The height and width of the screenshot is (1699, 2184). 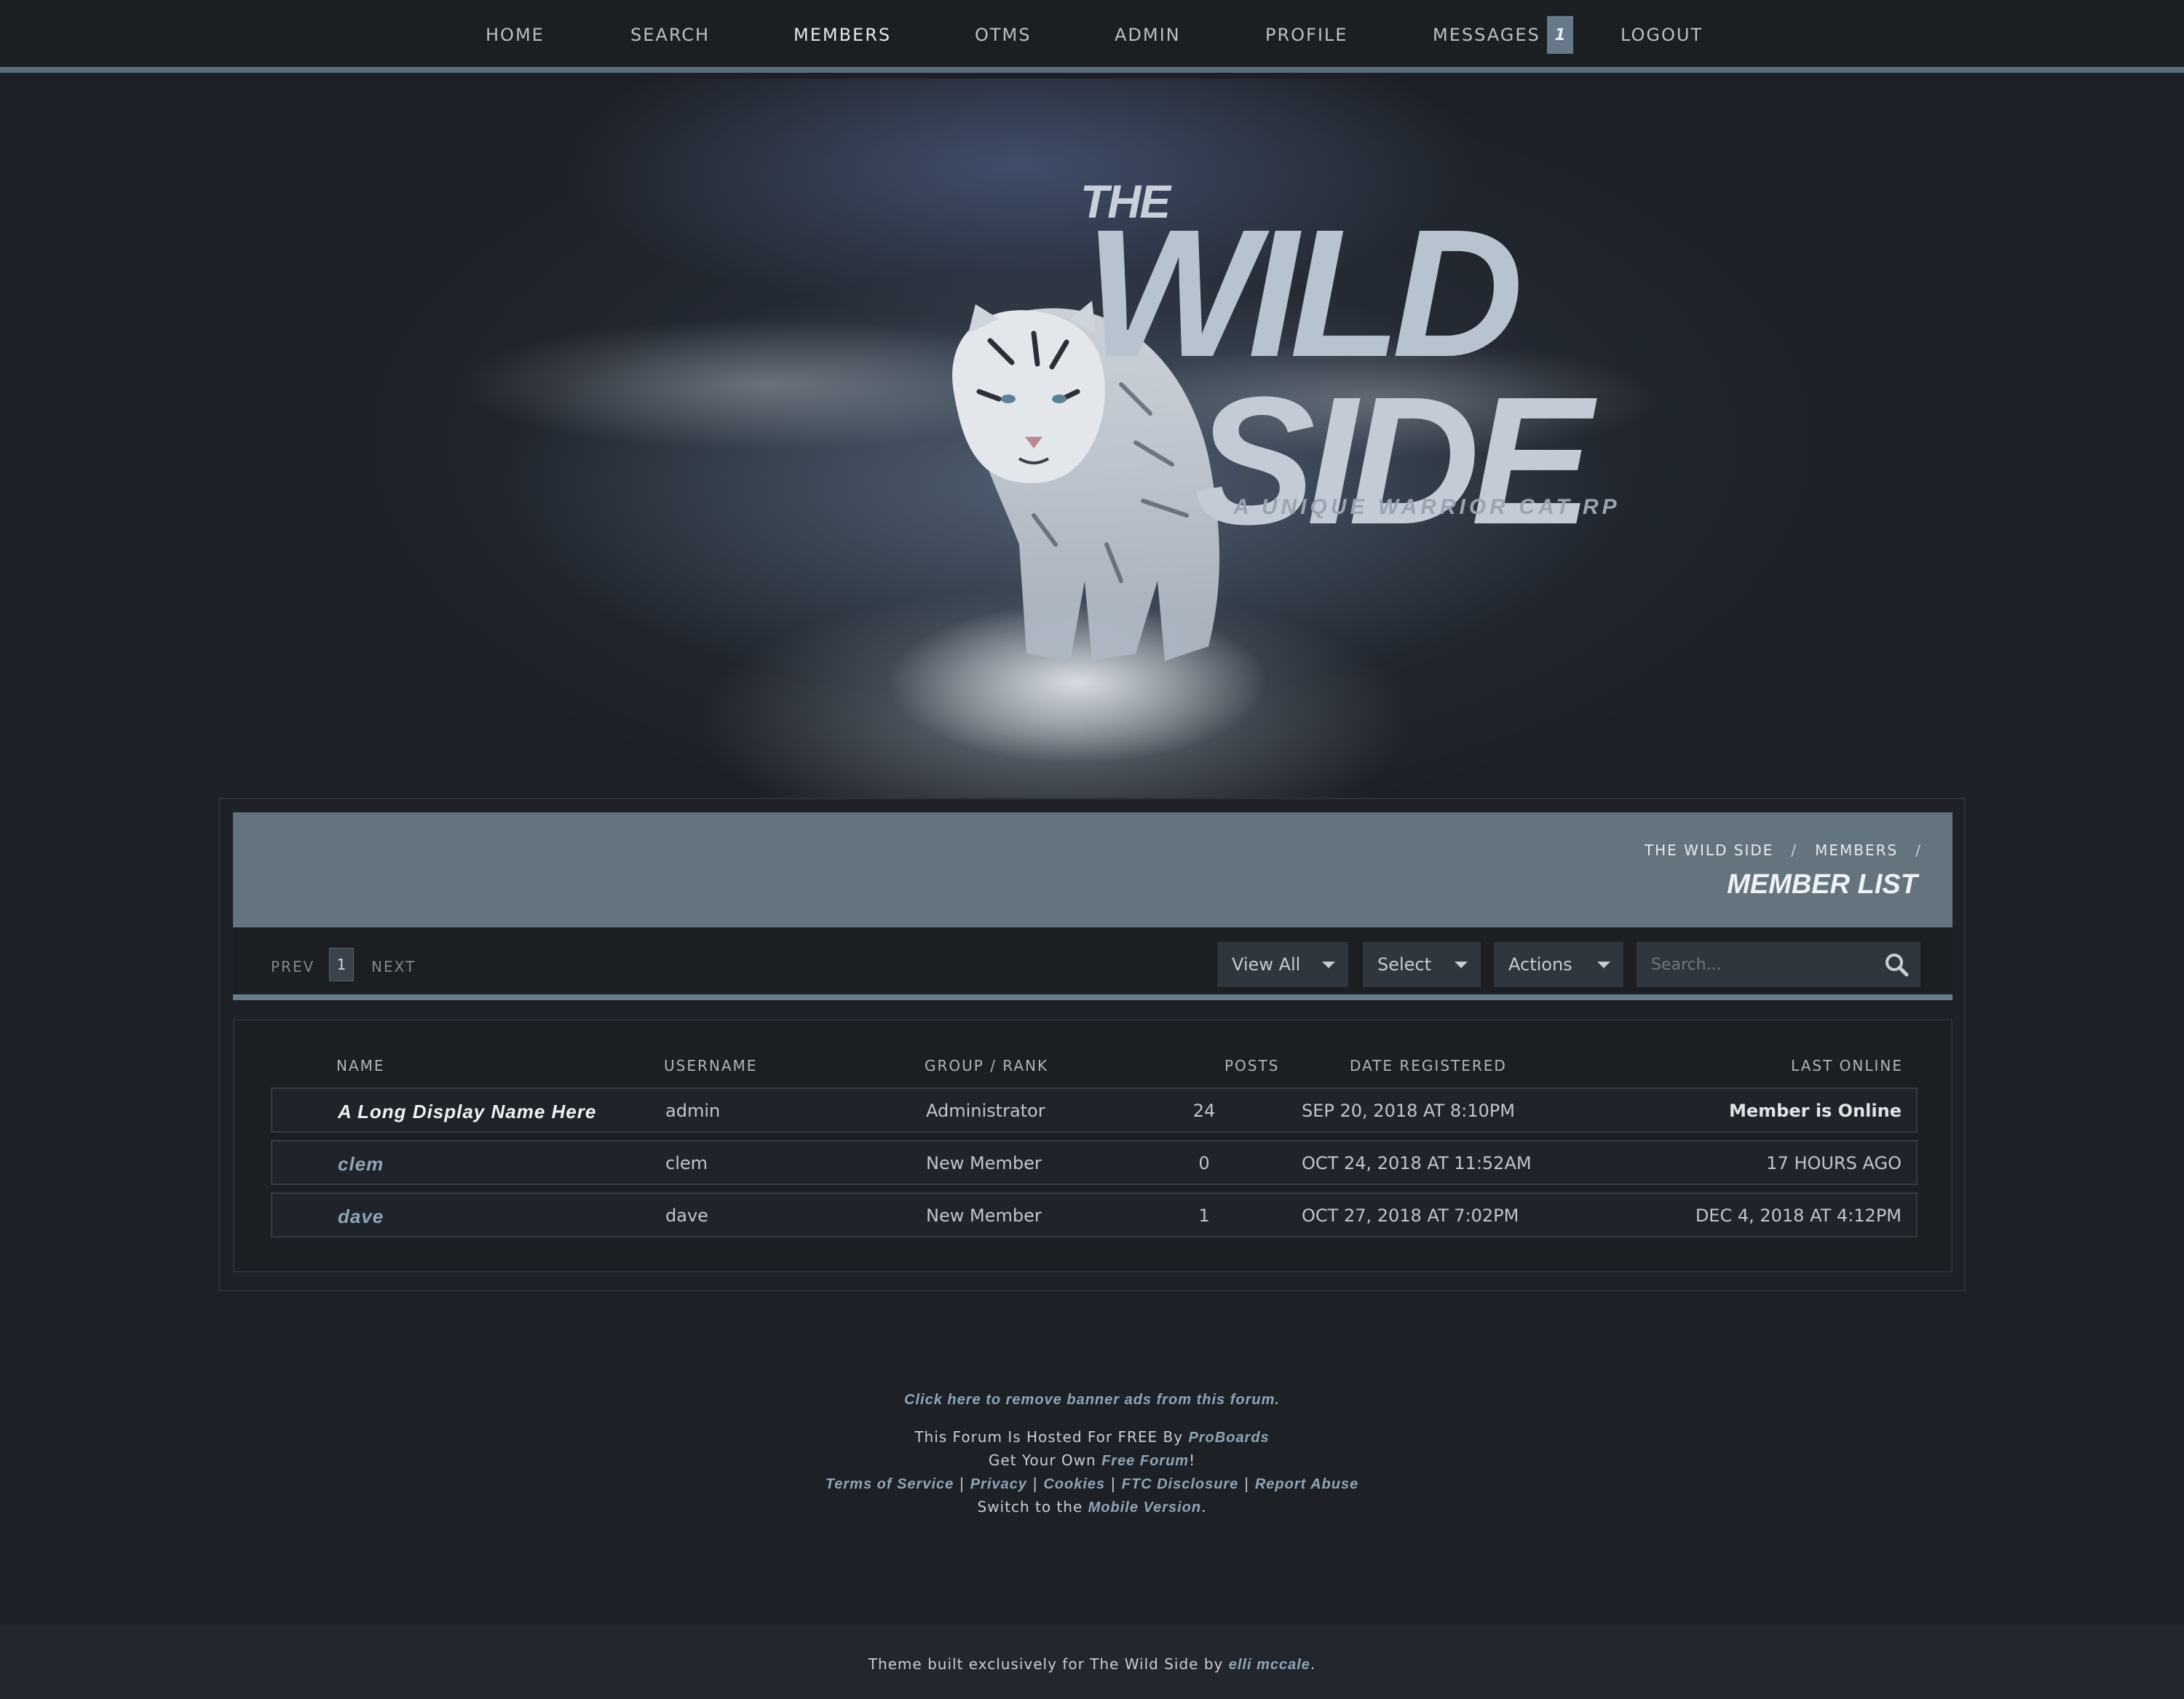 I want to click on footer-mobile-line: Switch to the Mobile Version., so click(x=1092, y=1507).